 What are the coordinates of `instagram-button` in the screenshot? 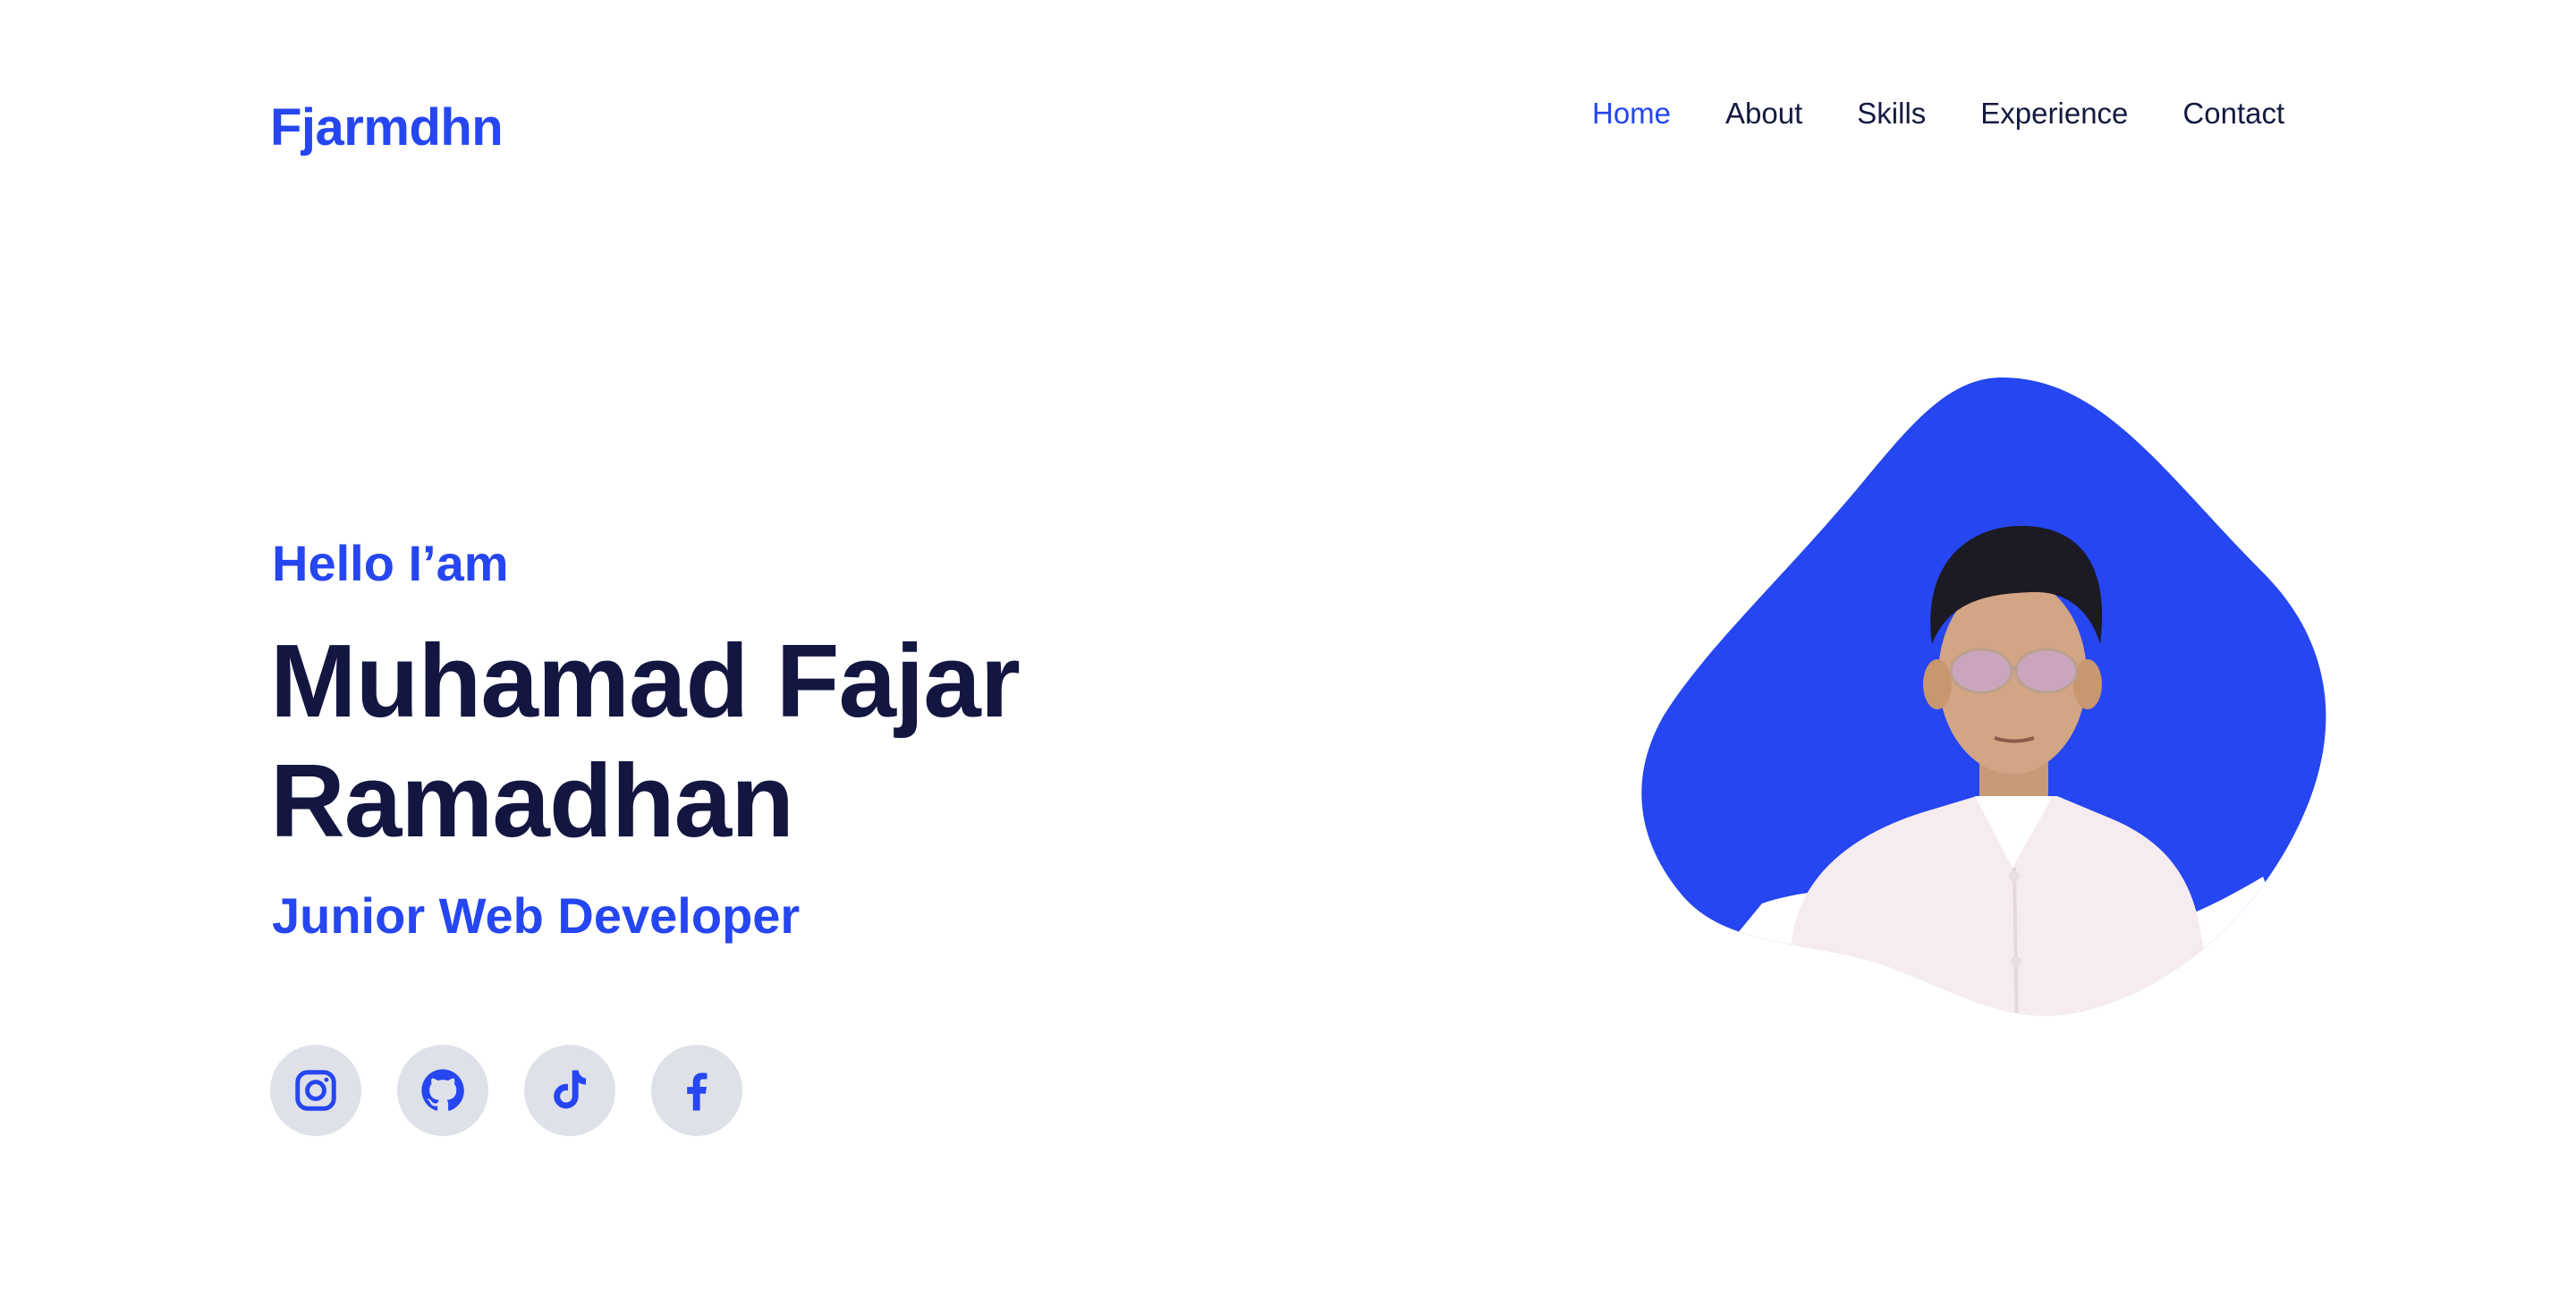 It's located at (315, 1090).